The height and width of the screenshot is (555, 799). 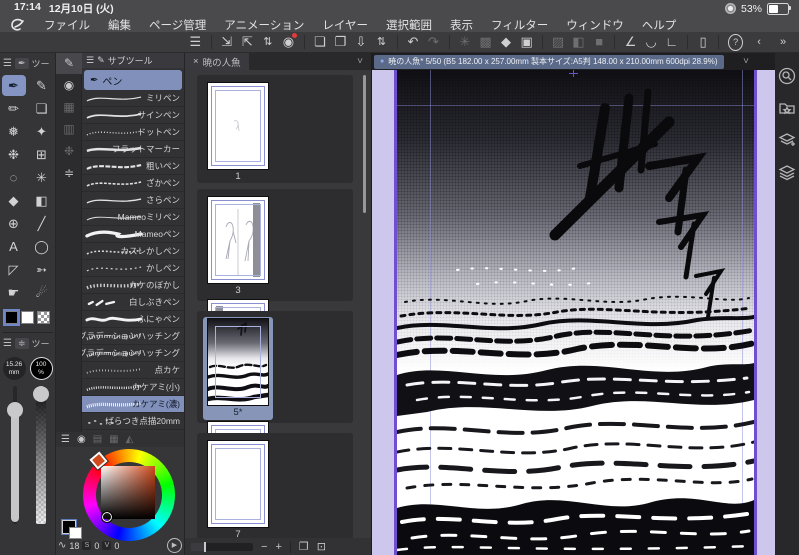 I want to click on opacity-slider-knob, so click(x=40, y=394).